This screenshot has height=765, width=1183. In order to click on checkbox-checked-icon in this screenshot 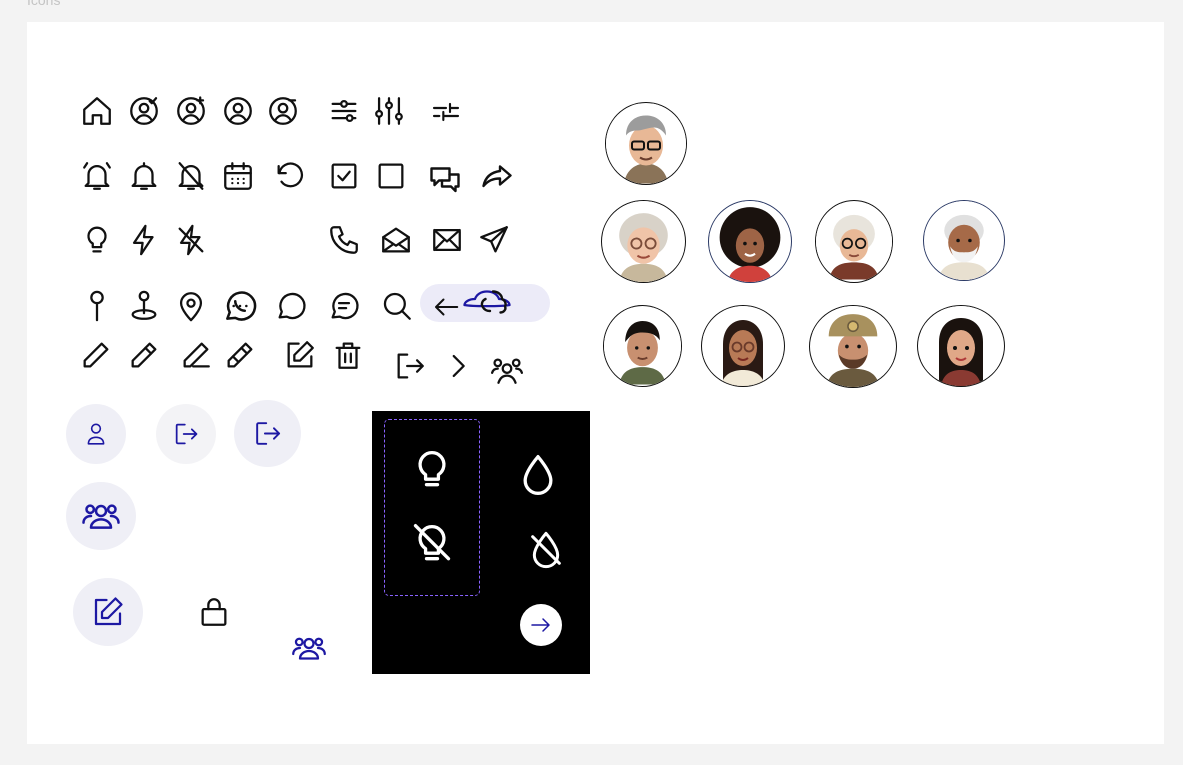, I will do `click(344, 176)`.